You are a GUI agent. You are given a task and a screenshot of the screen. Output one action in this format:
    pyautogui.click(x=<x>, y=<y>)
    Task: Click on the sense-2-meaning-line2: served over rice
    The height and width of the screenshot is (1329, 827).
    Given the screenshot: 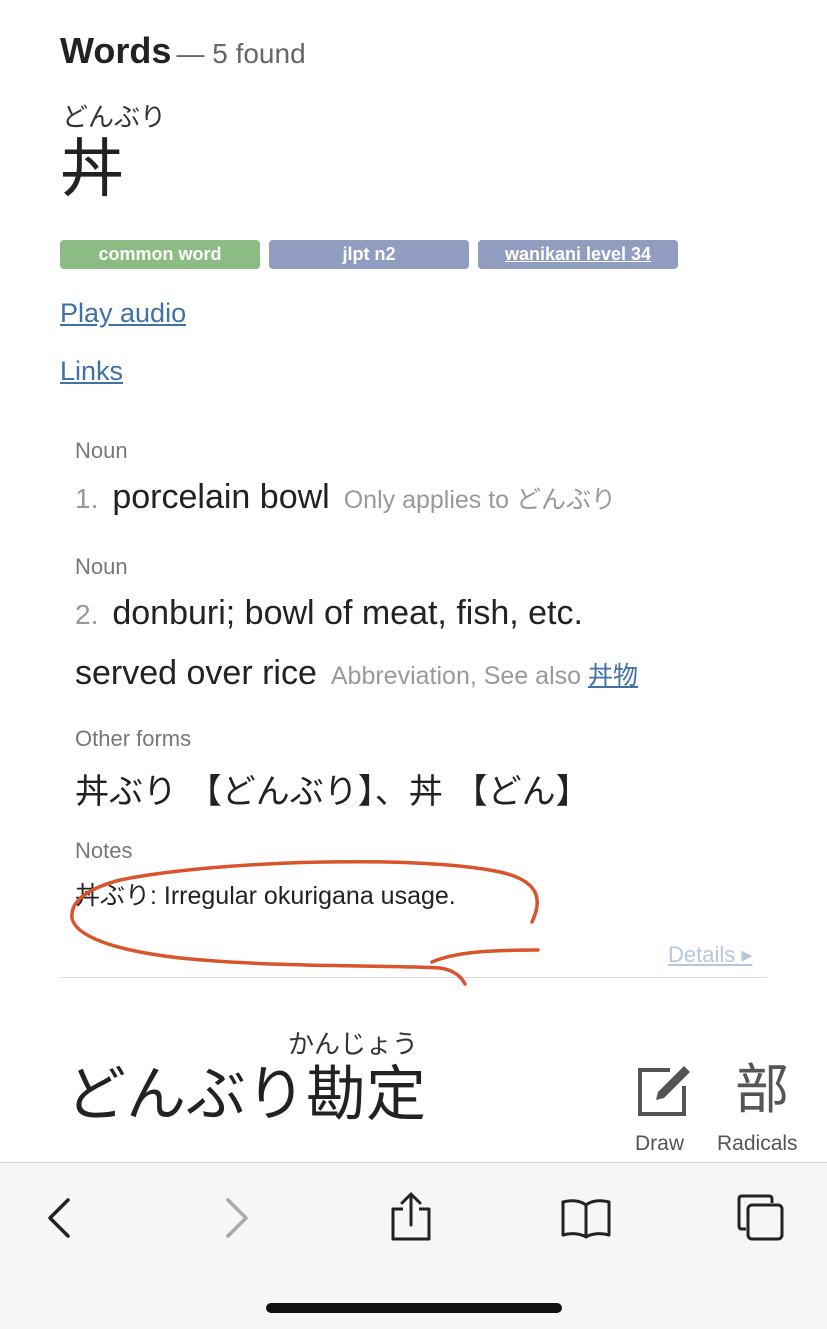 What is the action you would take?
    pyautogui.click(x=196, y=673)
    